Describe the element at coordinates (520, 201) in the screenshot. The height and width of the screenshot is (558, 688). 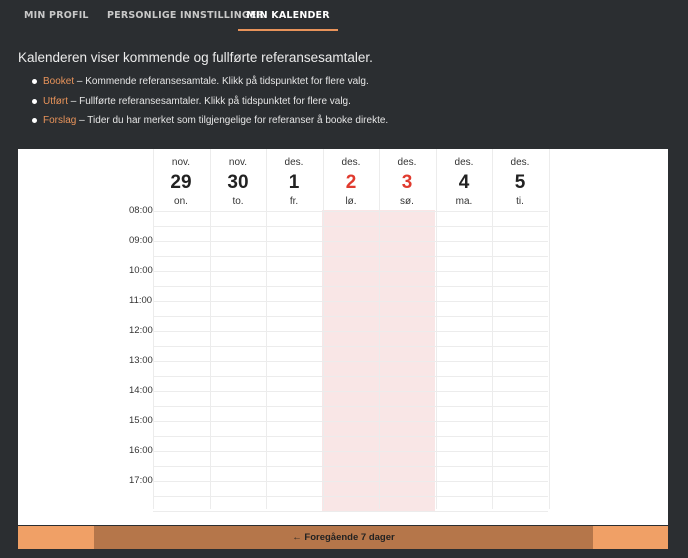
I see `day-weekday: ti.` at that location.